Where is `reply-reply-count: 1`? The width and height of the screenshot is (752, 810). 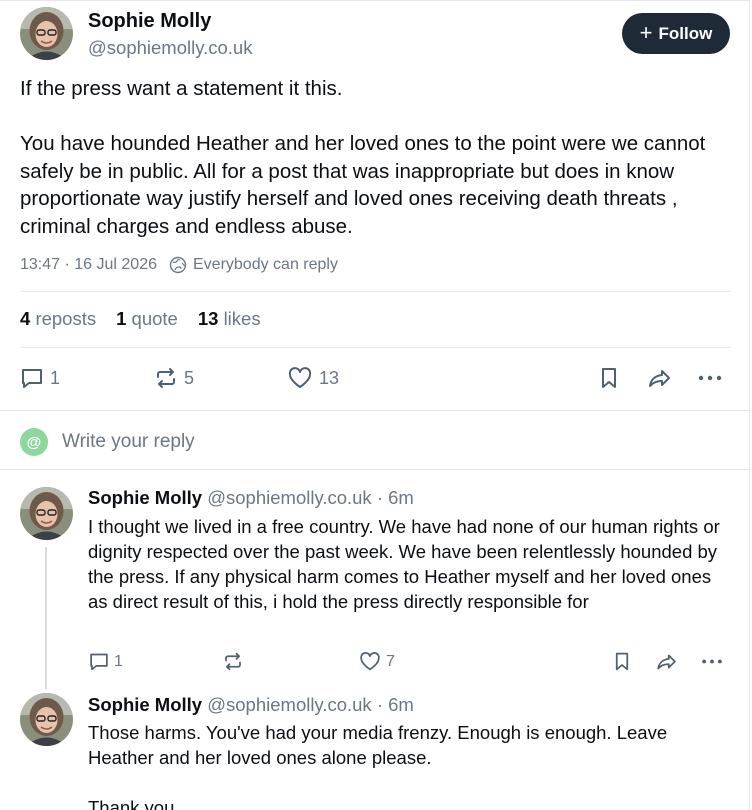 reply-reply-count: 1 is located at coordinates (118, 661).